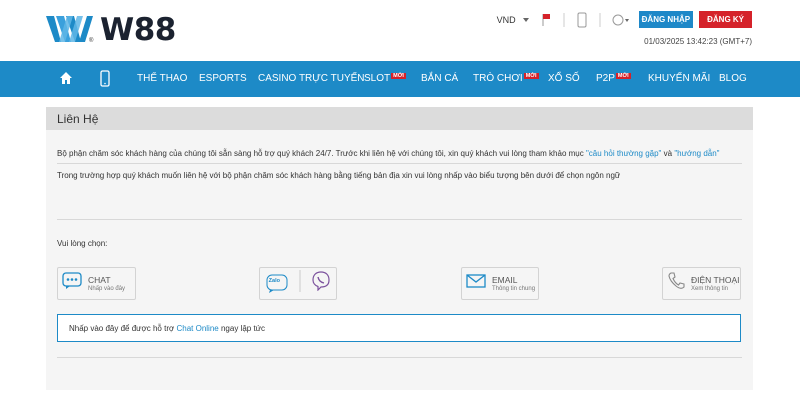 The height and width of the screenshot is (400, 800). What do you see at coordinates (621, 20) in the screenshot?
I see `language-globe-icon` at bounding box center [621, 20].